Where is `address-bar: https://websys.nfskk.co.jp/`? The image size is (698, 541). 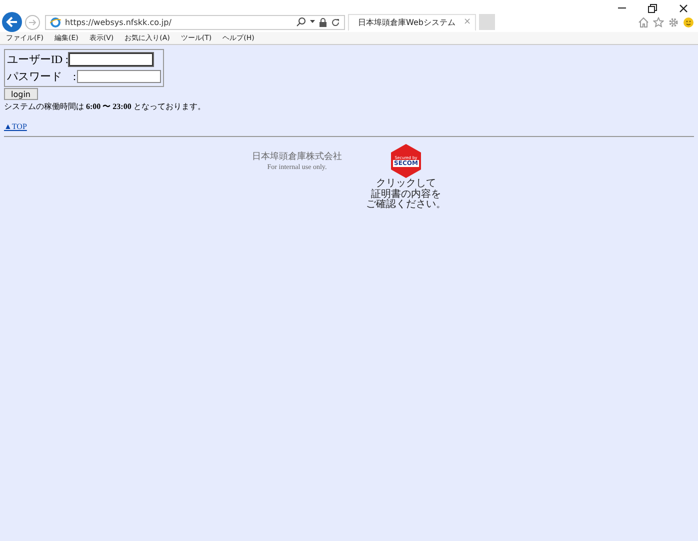 address-bar: https://websys.nfskk.co.jp/ is located at coordinates (195, 22).